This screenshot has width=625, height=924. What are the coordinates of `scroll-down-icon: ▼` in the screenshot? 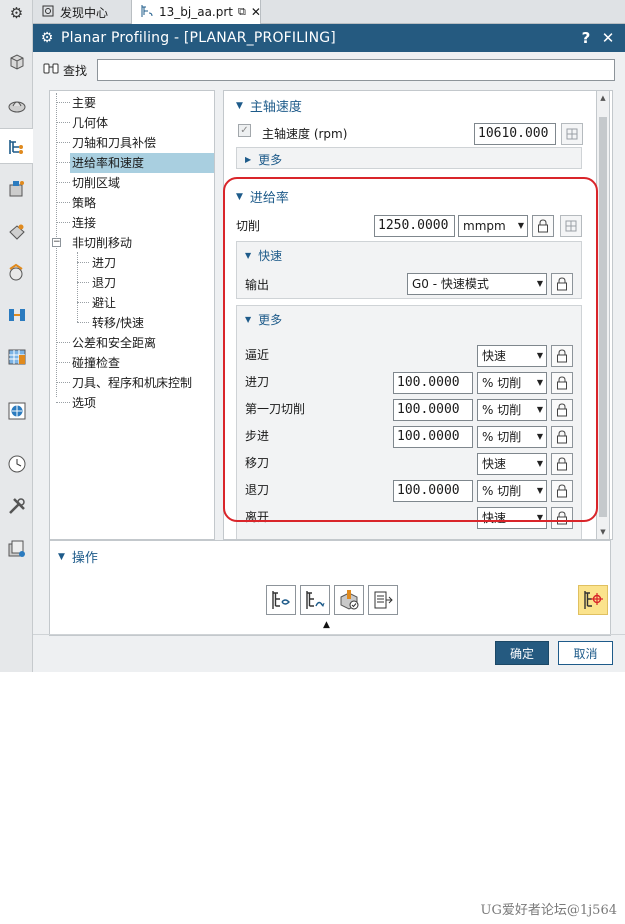 It's located at (603, 532).